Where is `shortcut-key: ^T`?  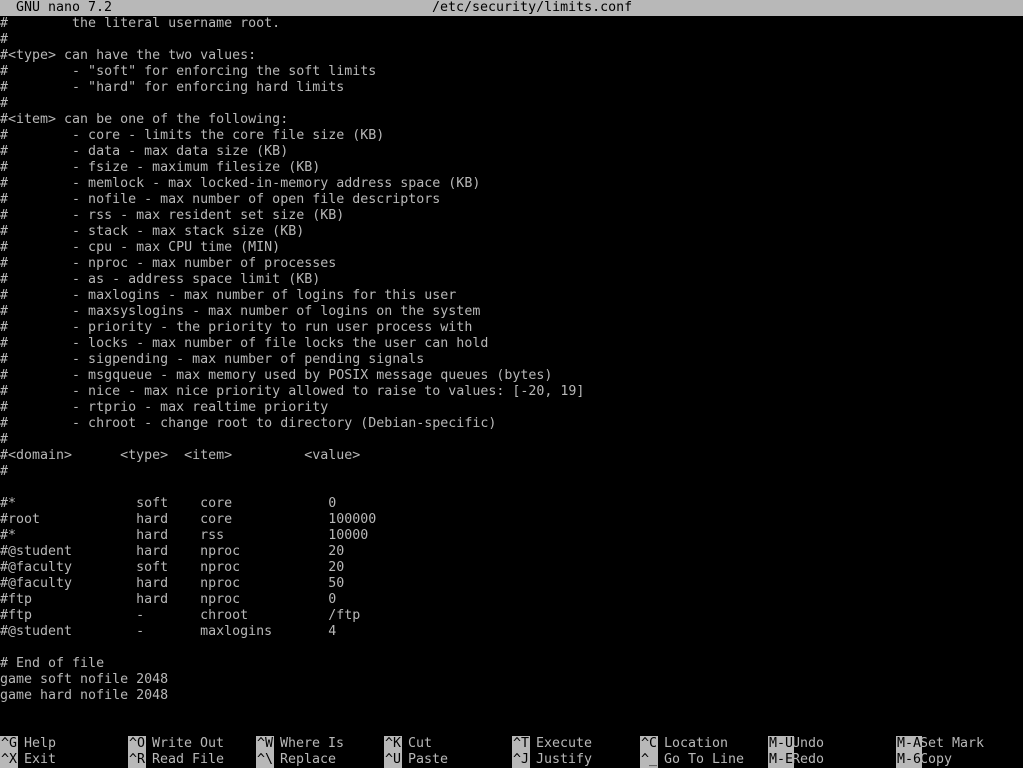
shortcut-key: ^T is located at coordinates (521, 744).